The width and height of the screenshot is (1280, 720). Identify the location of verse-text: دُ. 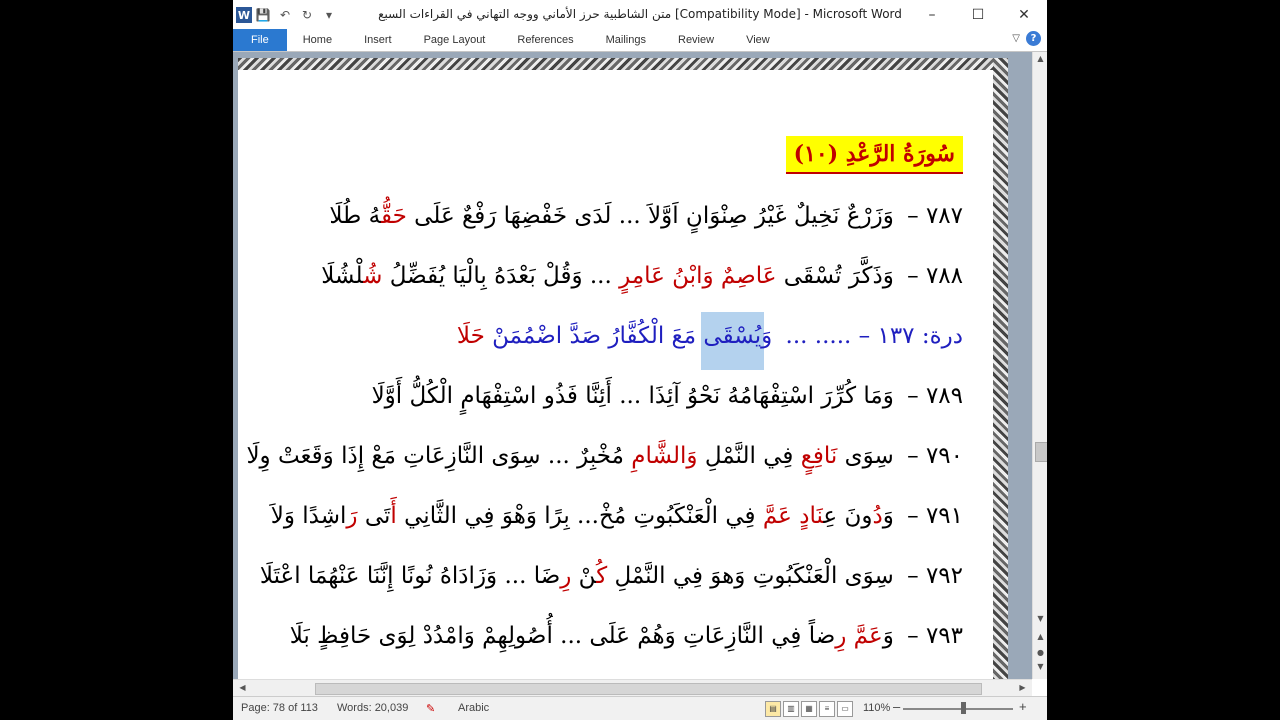
(877, 516).